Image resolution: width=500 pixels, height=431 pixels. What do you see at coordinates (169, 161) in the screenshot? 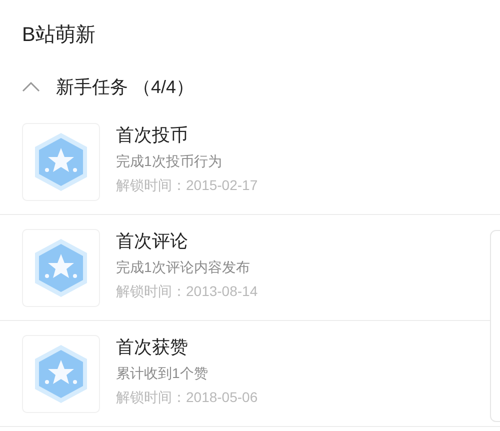
I see `task-description: 完成1次投币行为` at bounding box center [169, 161].